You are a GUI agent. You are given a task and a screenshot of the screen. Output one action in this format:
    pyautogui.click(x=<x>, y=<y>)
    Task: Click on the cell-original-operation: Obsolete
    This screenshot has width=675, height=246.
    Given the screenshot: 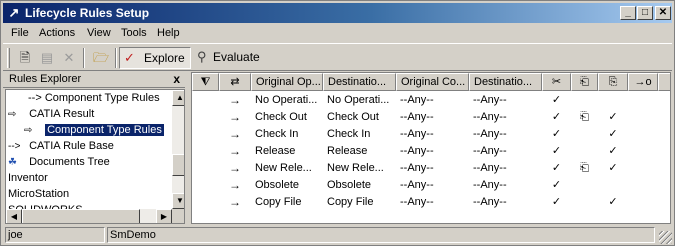 What is the action you would take?
    pyautogui.click(x=287, y=185)
    